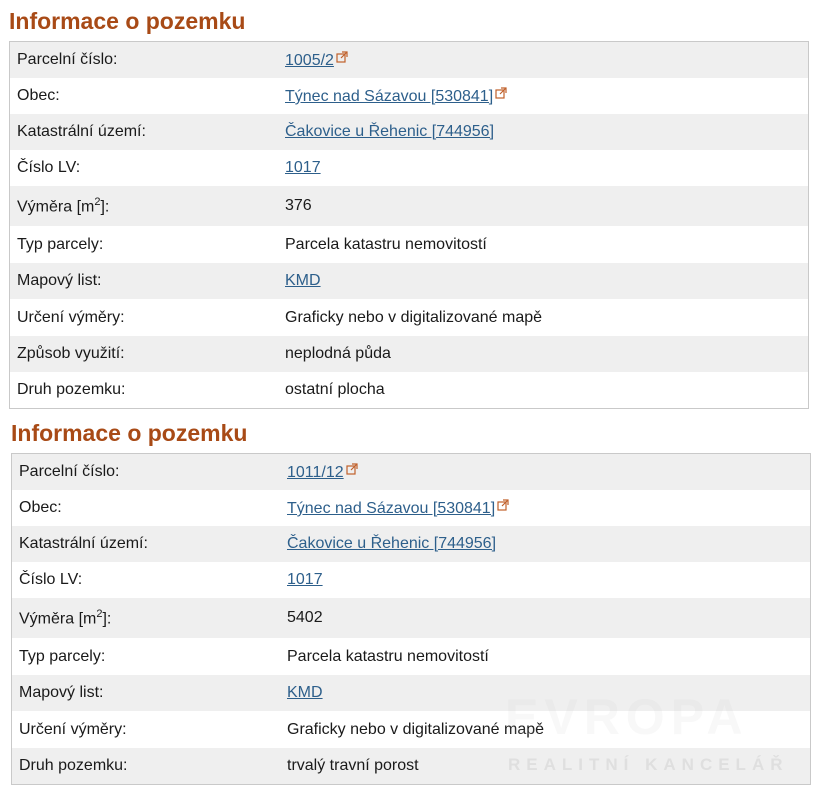 The height and width of the screenshot is (792, 819). Describe the element at coordinates (298, 205) in the screenshot. I see `row-value: 376` at that location.